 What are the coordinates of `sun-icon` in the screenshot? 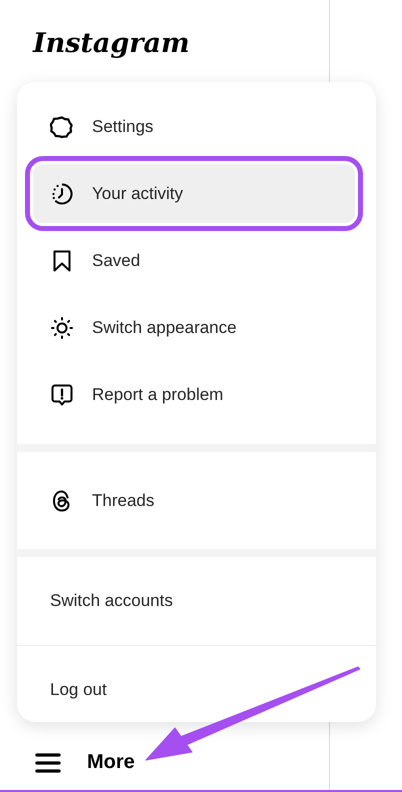 It's located at (62, 328).